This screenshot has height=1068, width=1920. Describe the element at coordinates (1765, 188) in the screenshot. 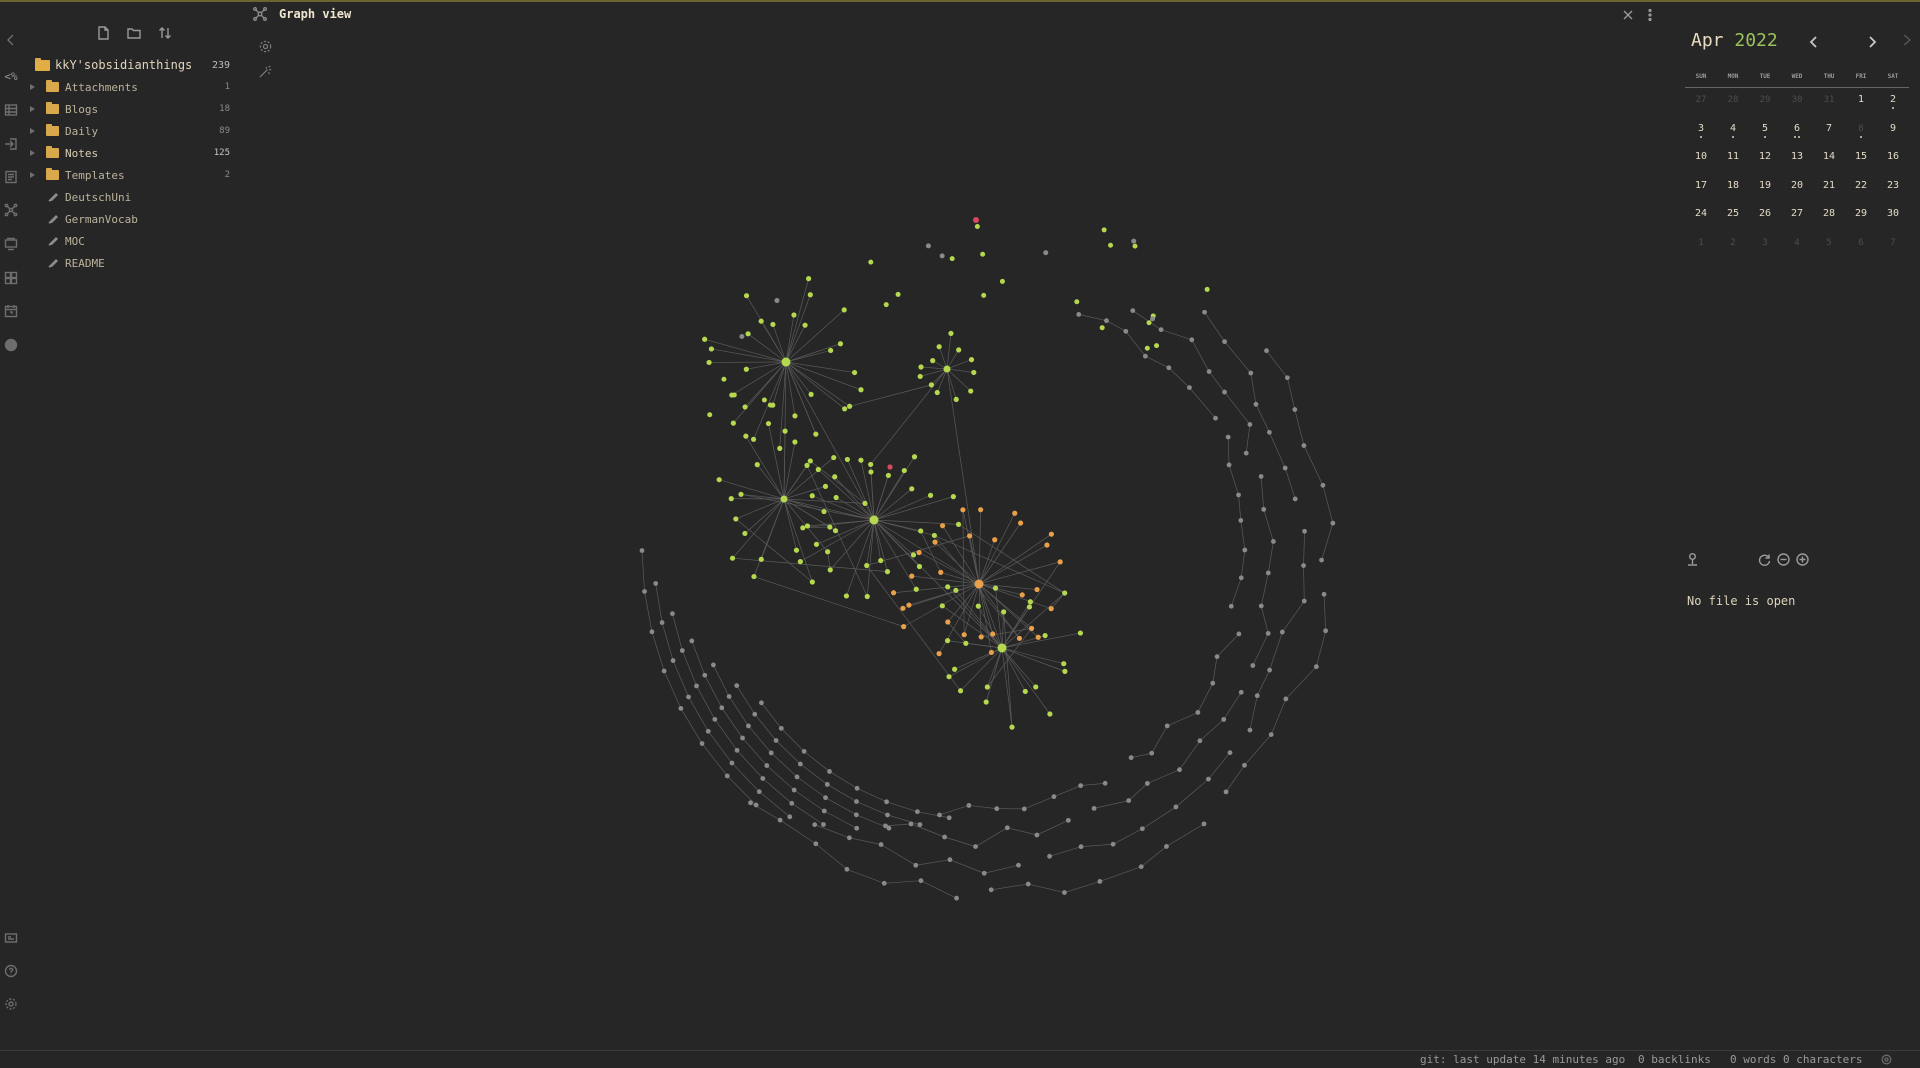

I see `calendar-day: 19` at that location.